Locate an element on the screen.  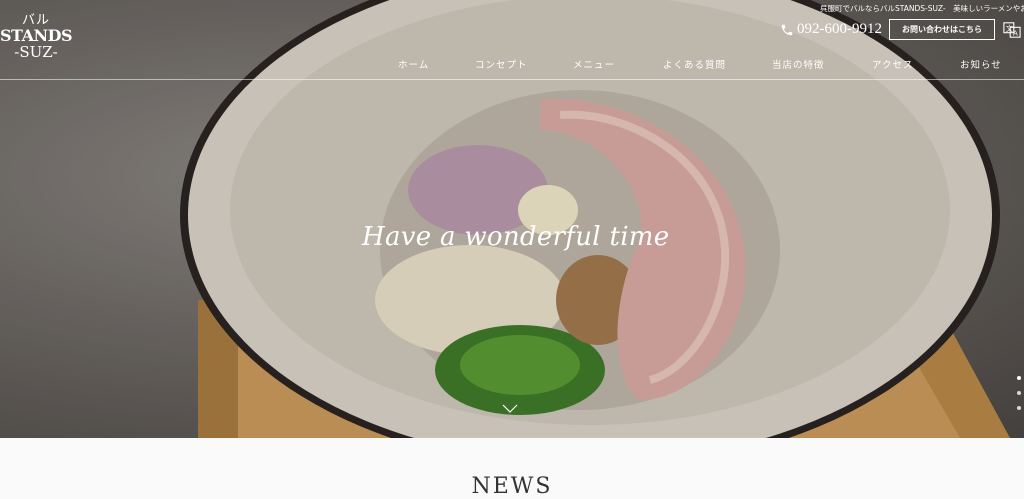
chevron-down-icon is located at coordinates (510, 409).